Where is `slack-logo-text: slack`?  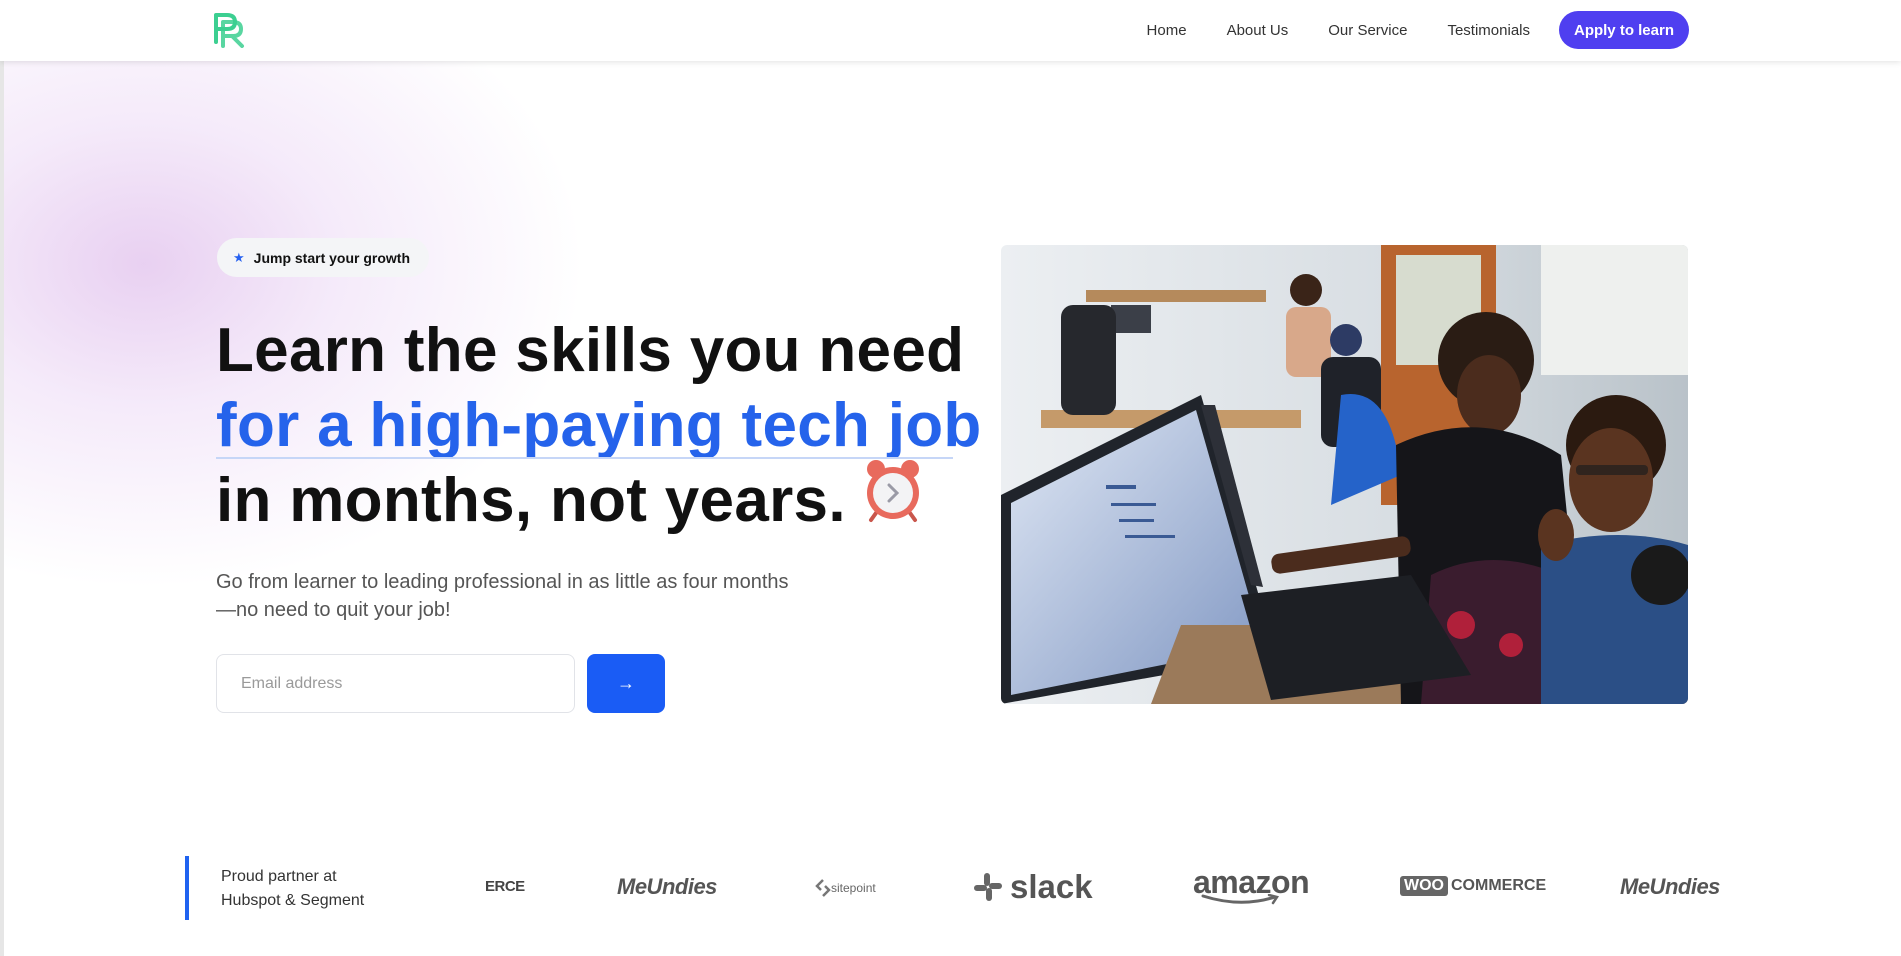 slack-logo-text: slack is located at coordinates (1051, 886).